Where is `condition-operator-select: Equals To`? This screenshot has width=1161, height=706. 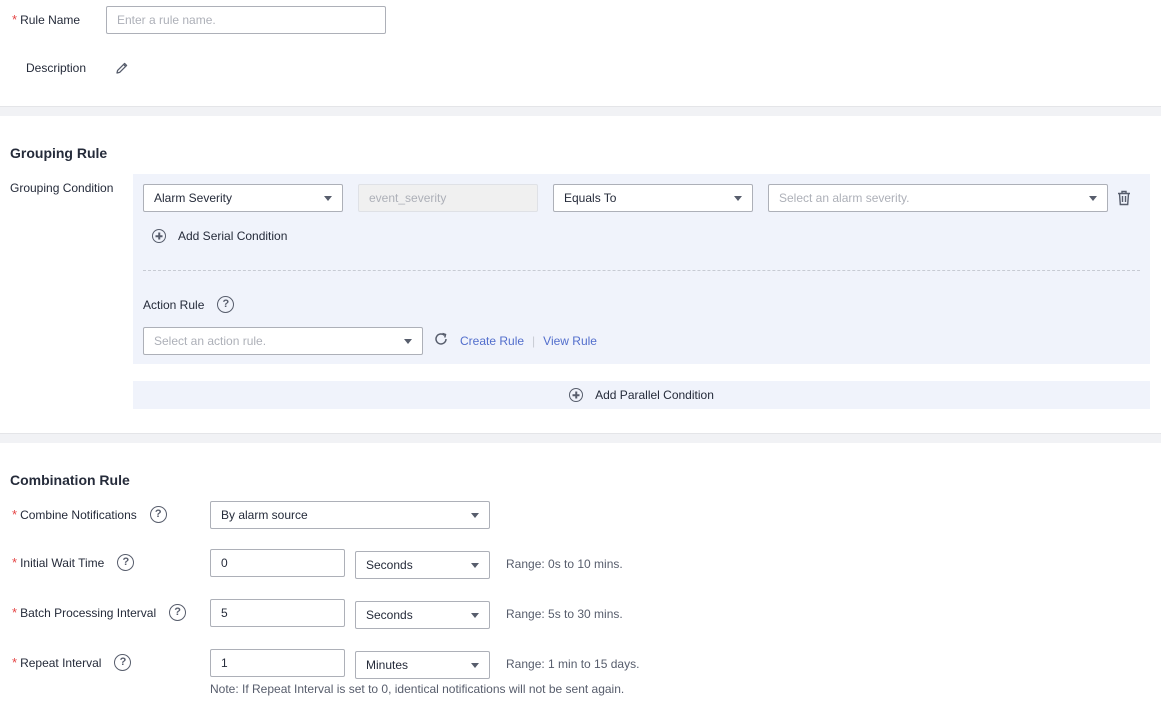 condition-operator-select: Equals To is located at coordinates (653, 198).